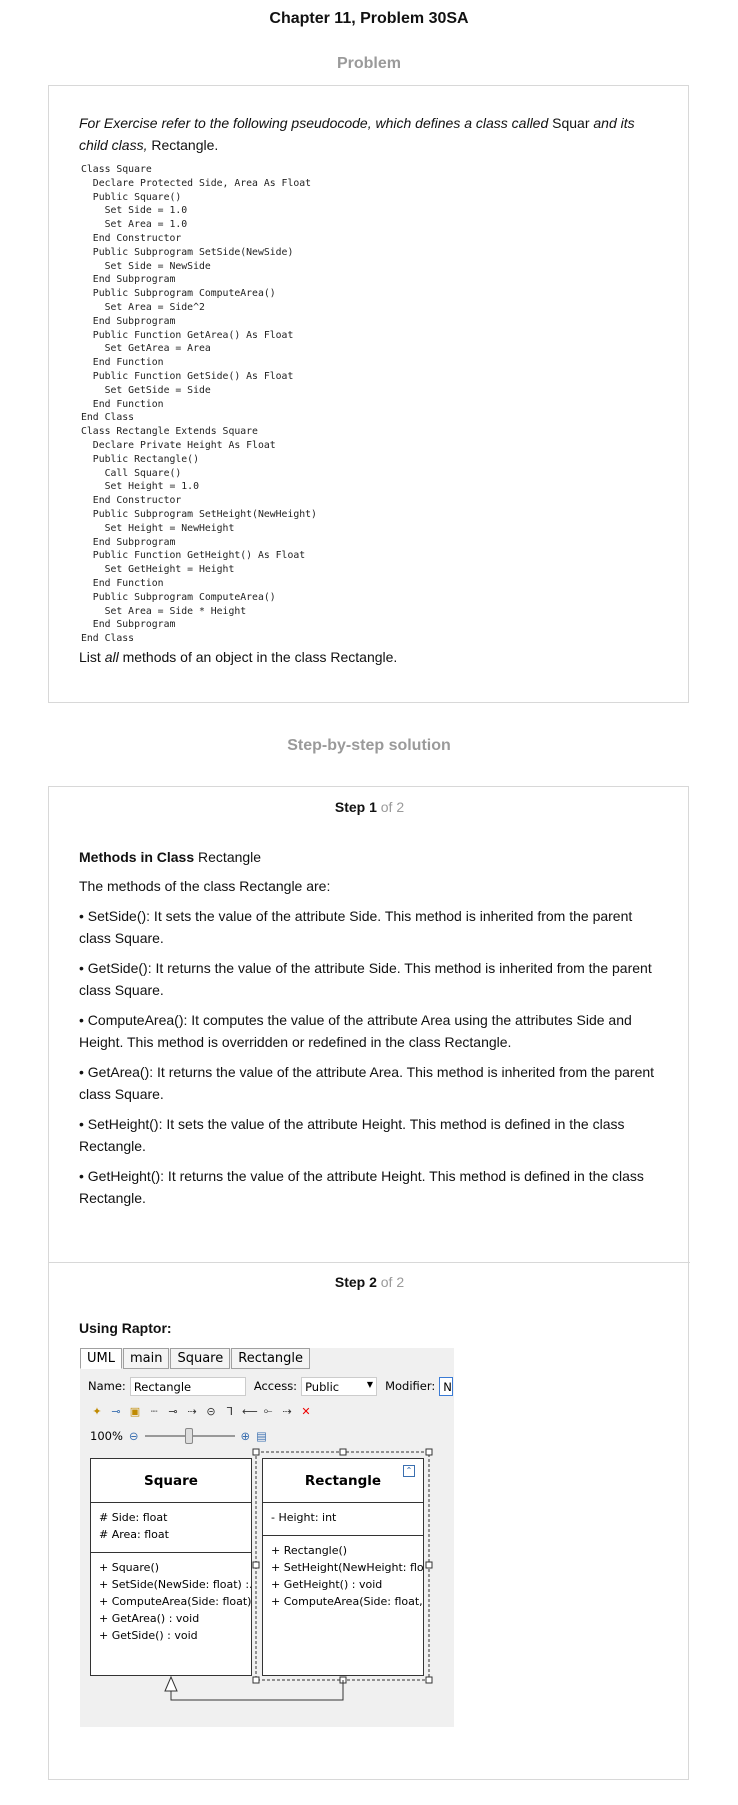 The height and width of the screenshot is (1805, 738). What do you see at coordinates (343, 1519) in the screenshot?
I see `rectangle-attributes: - Height: int` at bounding box center [343, 1519].